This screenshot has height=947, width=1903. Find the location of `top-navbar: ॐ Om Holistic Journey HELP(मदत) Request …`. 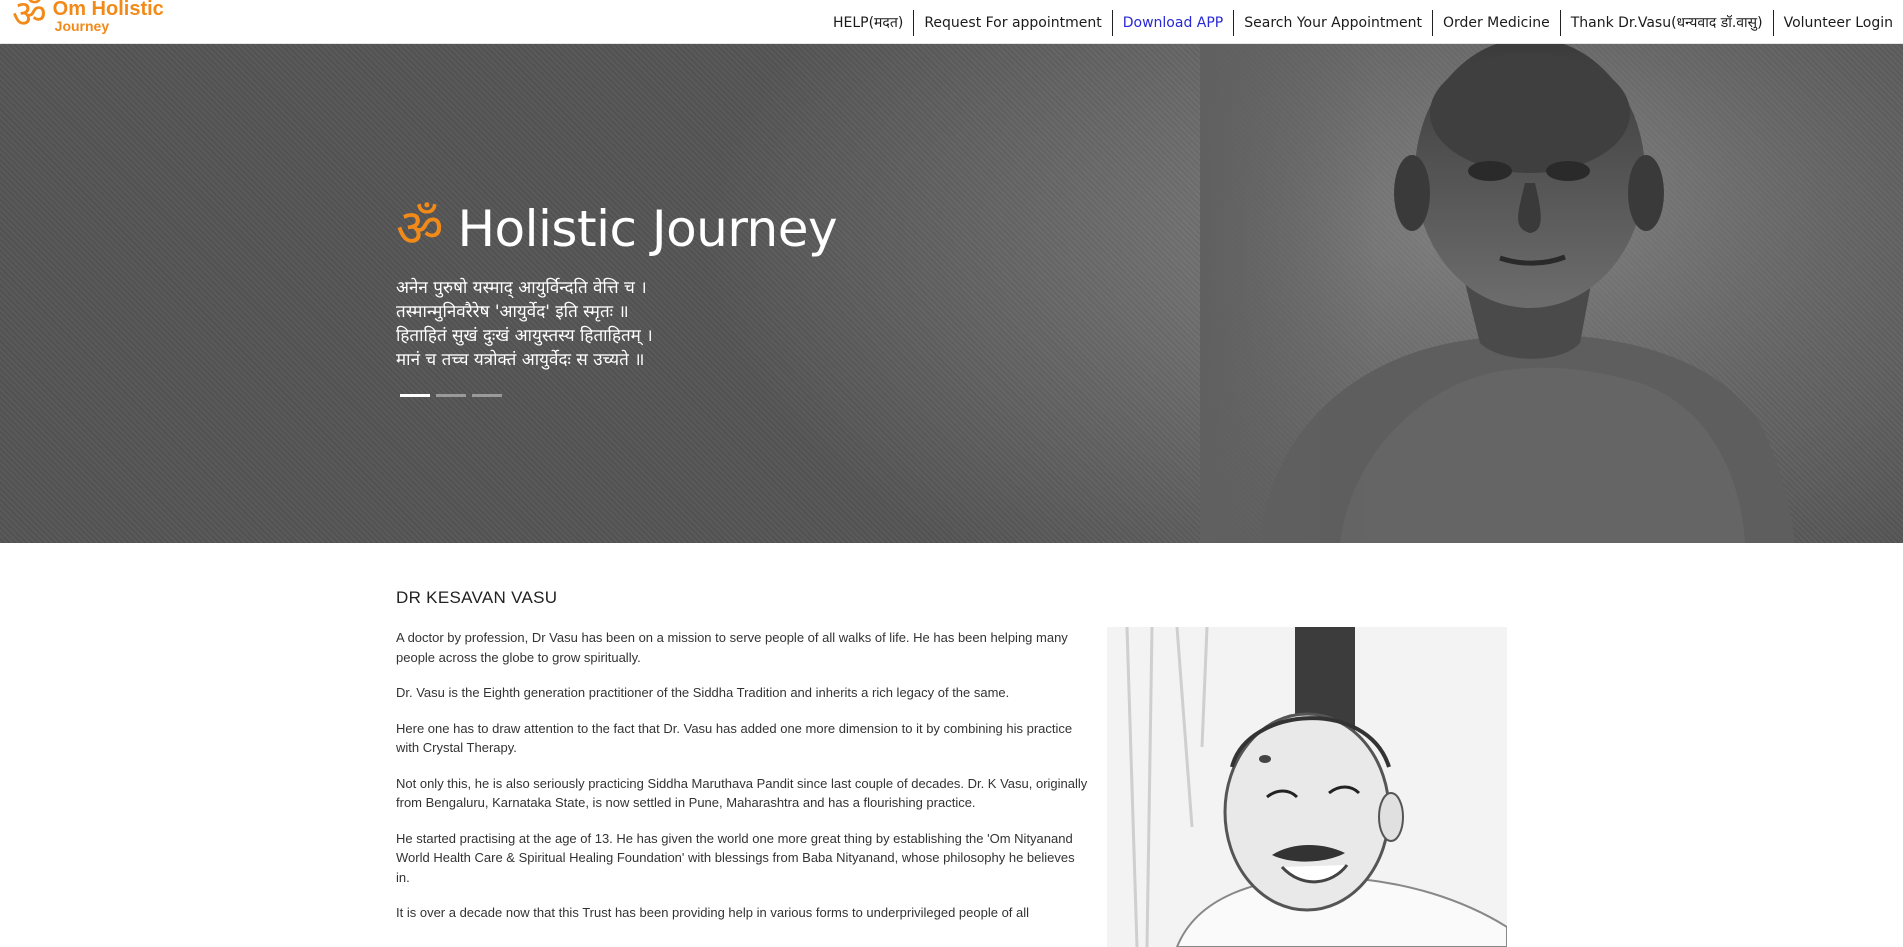

top-navbar: ॐ Om Holistic Journey HELP(मदत) Request … is located at coordinates (951, 22).